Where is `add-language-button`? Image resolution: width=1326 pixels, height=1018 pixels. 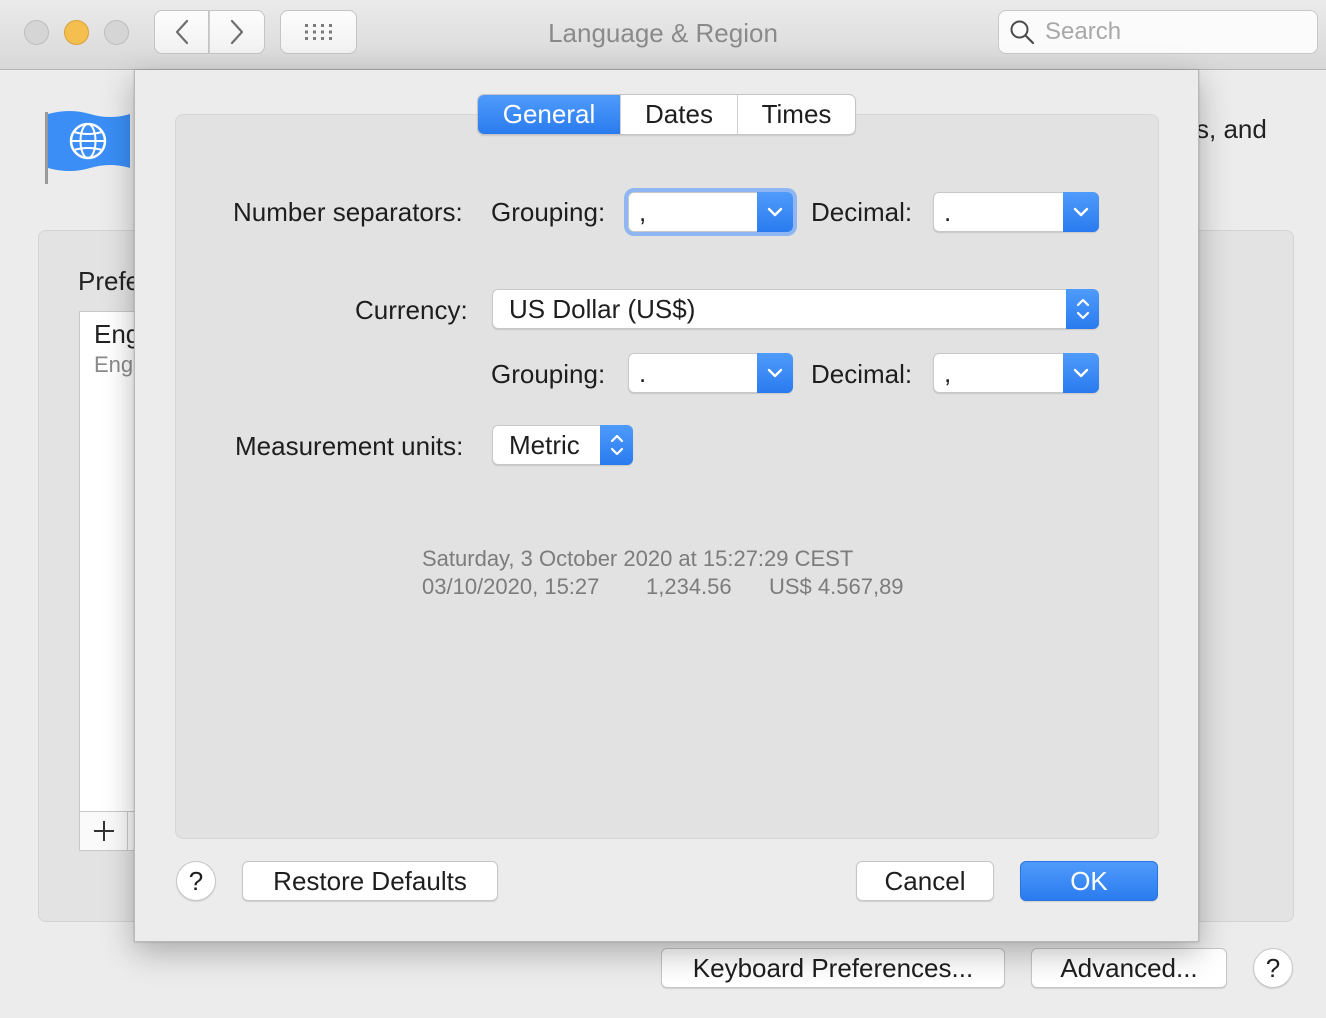 add-language-button is located at coordinates (104, 831).